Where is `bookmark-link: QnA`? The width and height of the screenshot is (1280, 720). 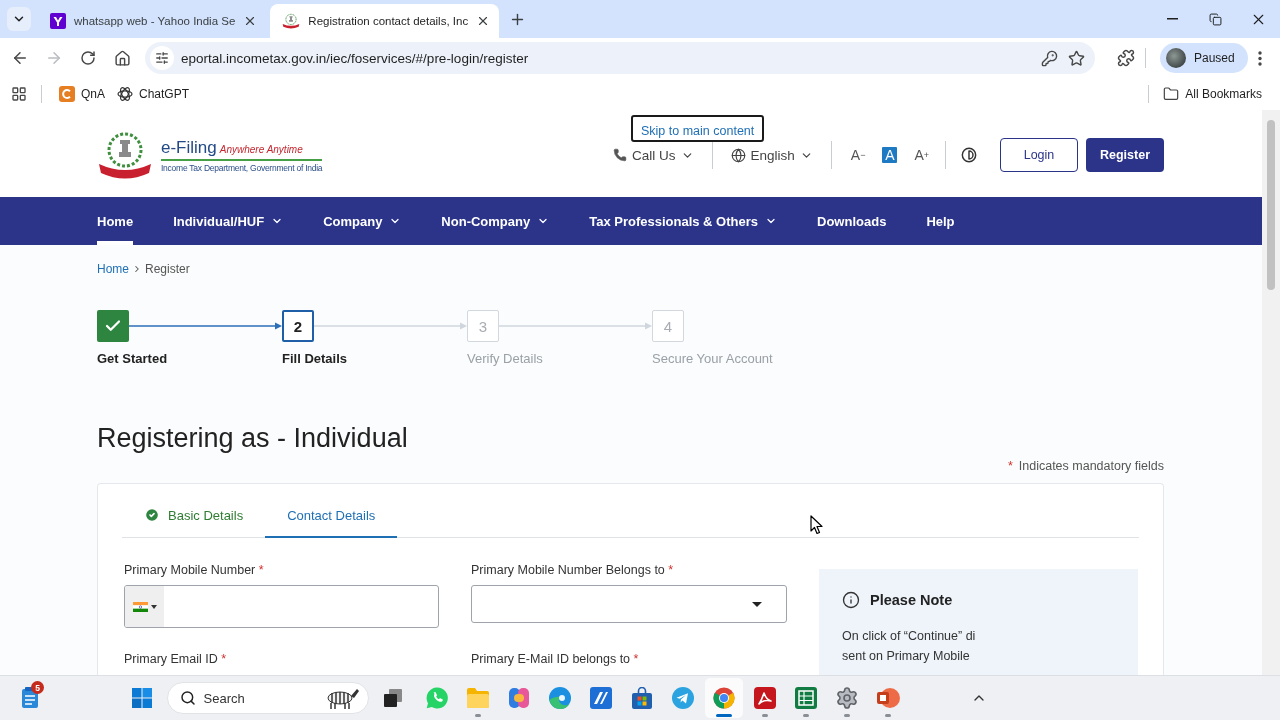 bookmark-link: QnA is located at coordinates (82, 94).